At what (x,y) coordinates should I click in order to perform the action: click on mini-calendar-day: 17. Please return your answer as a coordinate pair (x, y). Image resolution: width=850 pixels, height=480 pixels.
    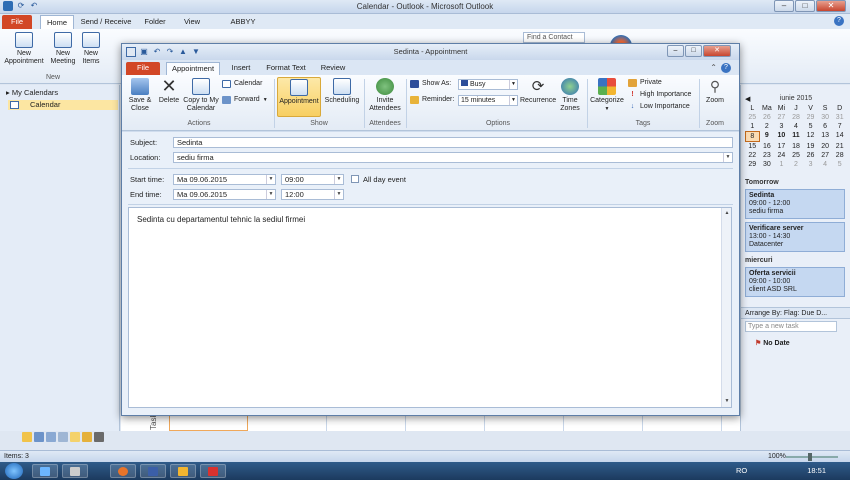
    Looking at the image, I should click on (781, 146).